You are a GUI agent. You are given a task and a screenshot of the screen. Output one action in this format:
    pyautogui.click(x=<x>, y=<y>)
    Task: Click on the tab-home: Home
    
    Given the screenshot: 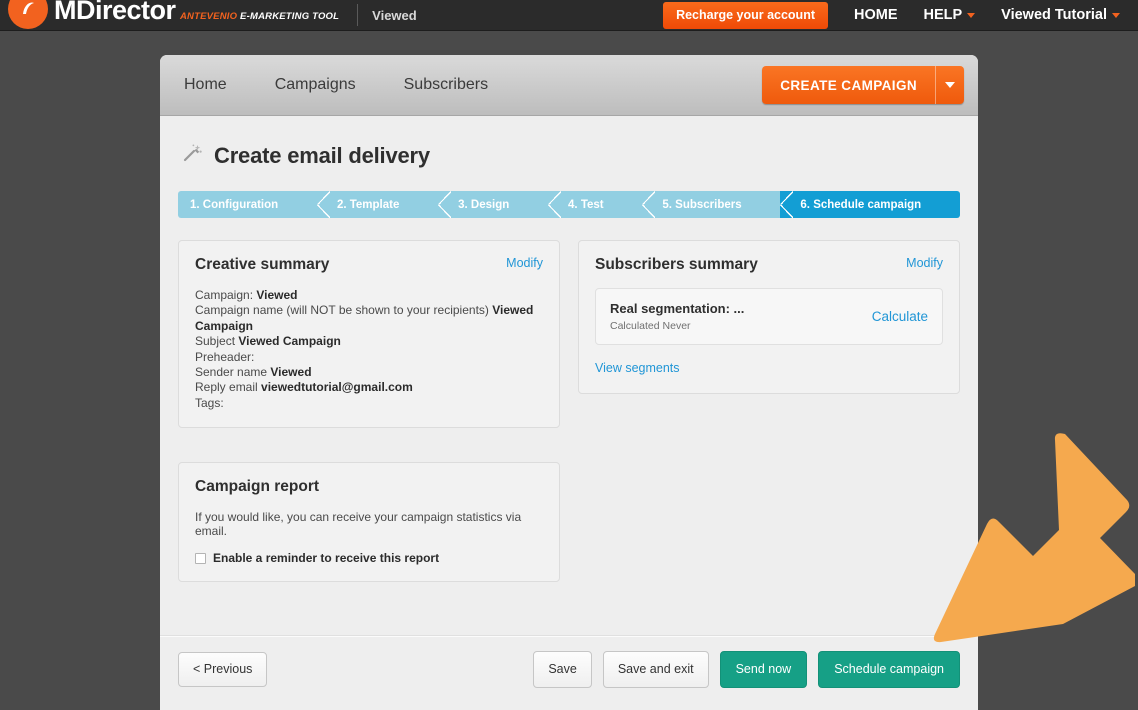 What is the action you would take?
    pyautogui.click(x=205, y=85)
    